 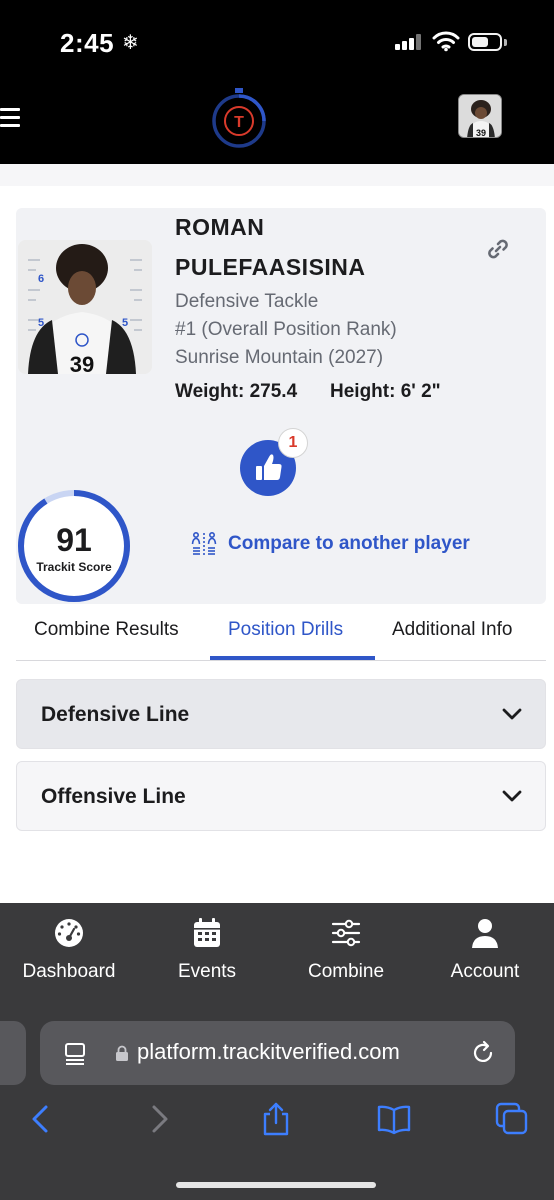 What do you see at coordinates (74, 540) in the screenshot?
I see `trackit-score-value: 91` at bounding box center [74, 540].